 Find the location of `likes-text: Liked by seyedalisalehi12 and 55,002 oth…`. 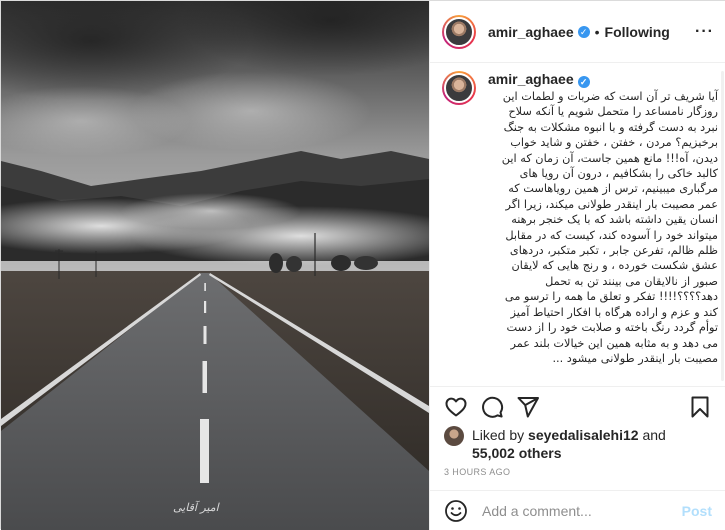

likes-text: Liked by seyedalisalehi12 and 55,002 oth… is located at coordinates (569, 444).